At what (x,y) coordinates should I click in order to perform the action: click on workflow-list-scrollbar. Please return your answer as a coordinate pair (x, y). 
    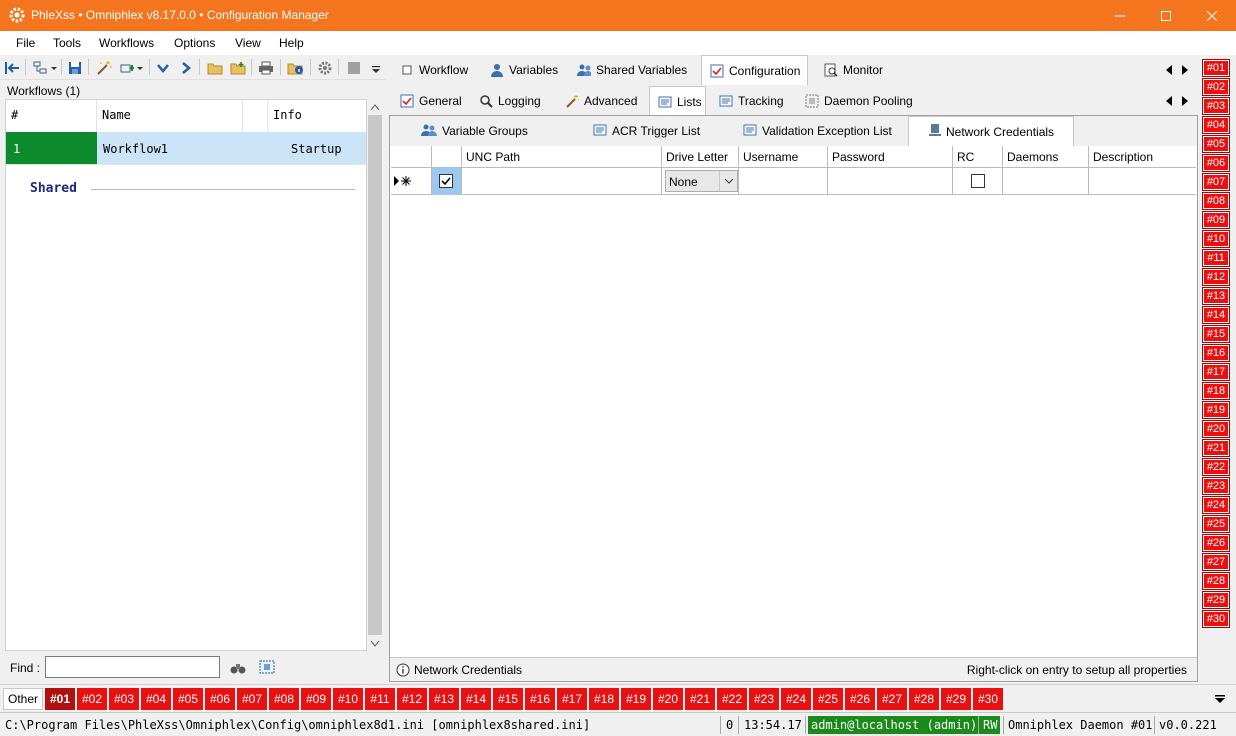
    Looking at the image, I should click on (375, 375).